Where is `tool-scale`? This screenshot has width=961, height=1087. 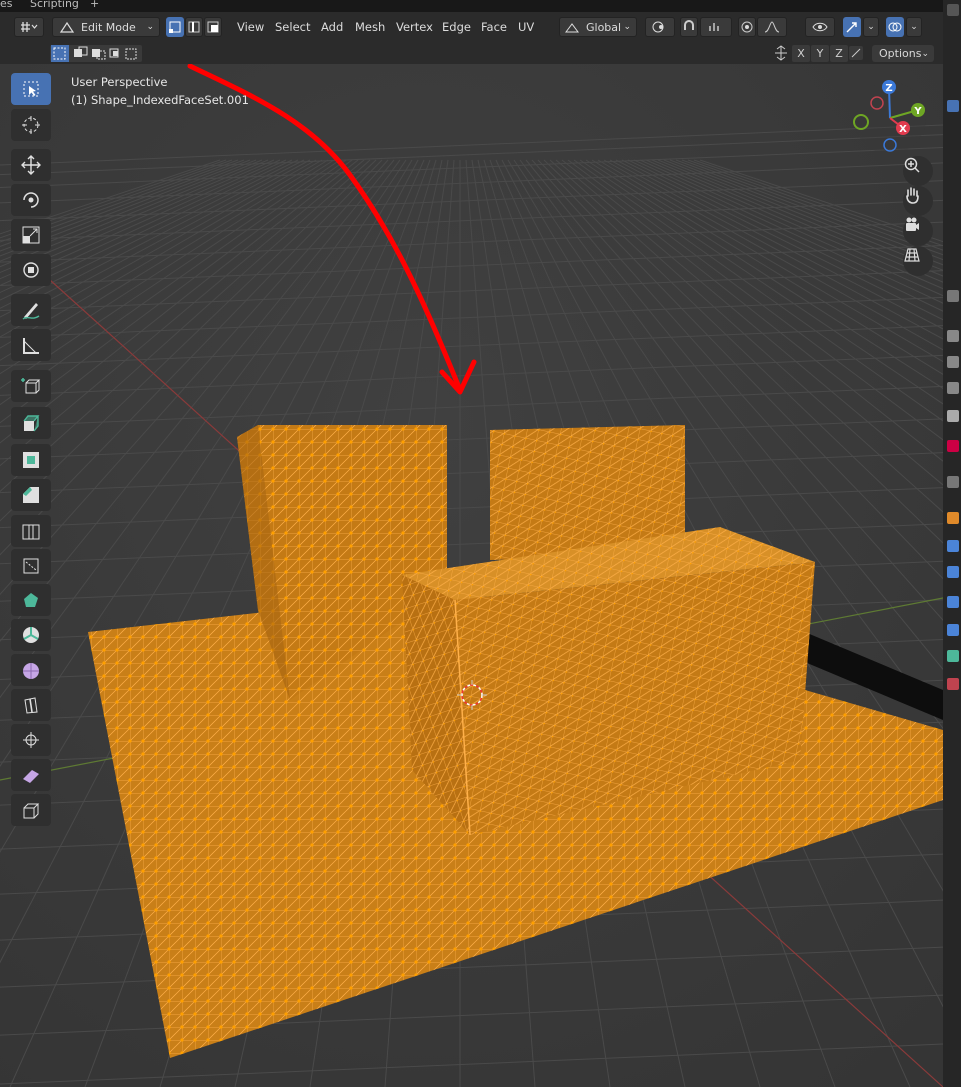 tool-scale is located at coordinates (31, 235).